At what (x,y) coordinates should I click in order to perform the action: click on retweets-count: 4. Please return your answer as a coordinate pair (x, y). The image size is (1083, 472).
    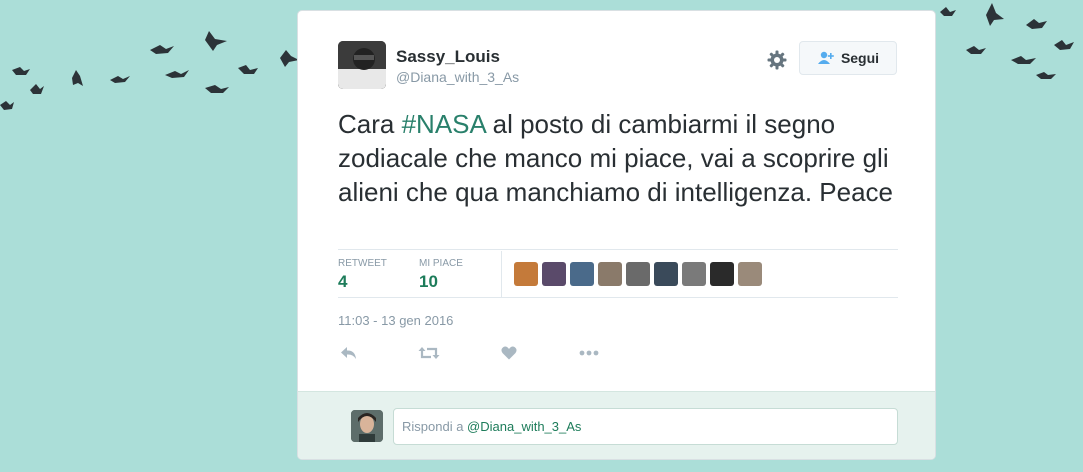
    Looking at the image, I should click on (342, 282).